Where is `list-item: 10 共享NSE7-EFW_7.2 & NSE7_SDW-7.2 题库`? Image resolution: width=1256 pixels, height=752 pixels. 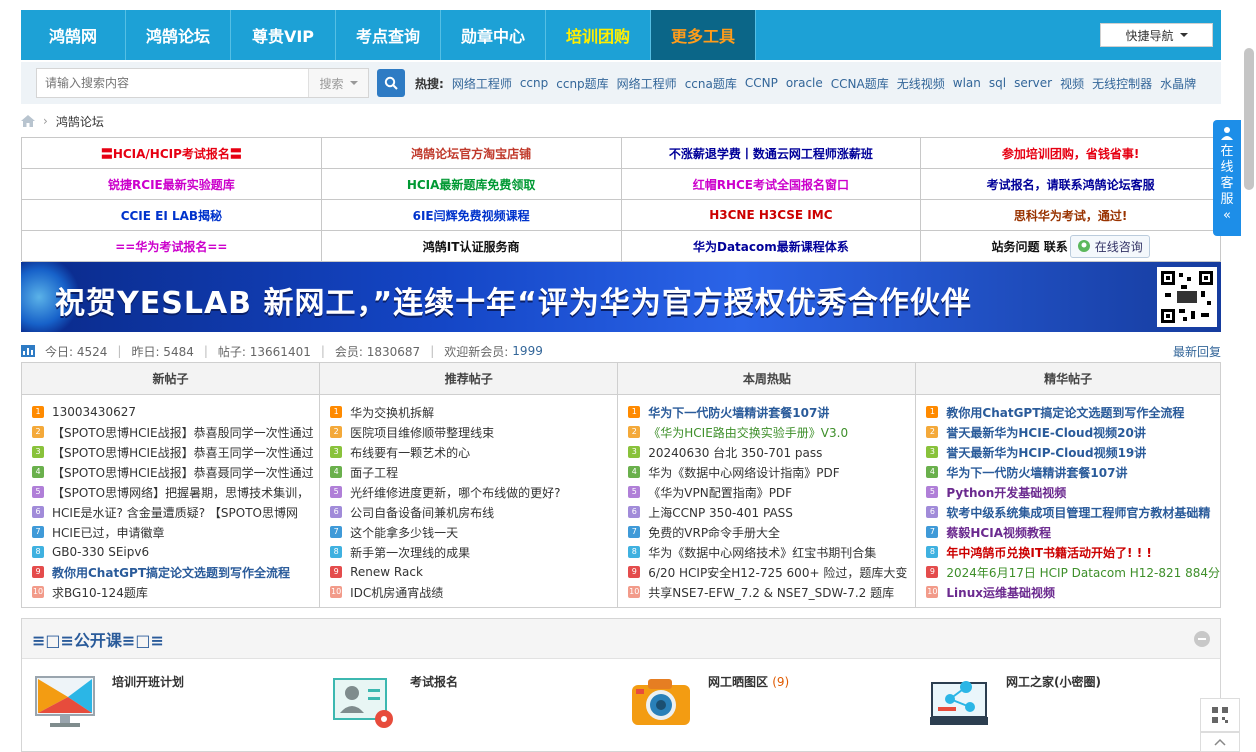
list-item: 10 共享NSE7-EFW_7.2 & NSE7_SDW-7.2 题库 is located at coordinates (771, 592).